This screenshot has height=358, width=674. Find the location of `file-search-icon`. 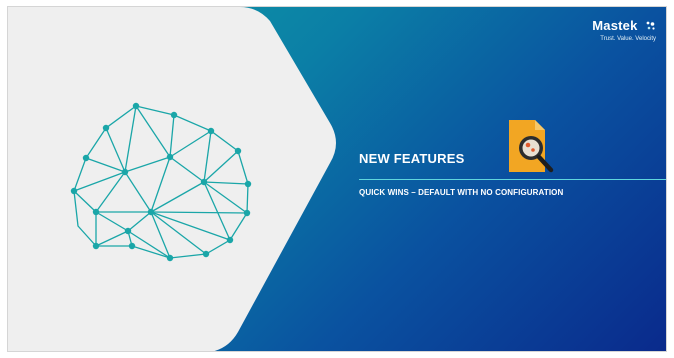

file-search-icon is located at coordinates (531, 146).